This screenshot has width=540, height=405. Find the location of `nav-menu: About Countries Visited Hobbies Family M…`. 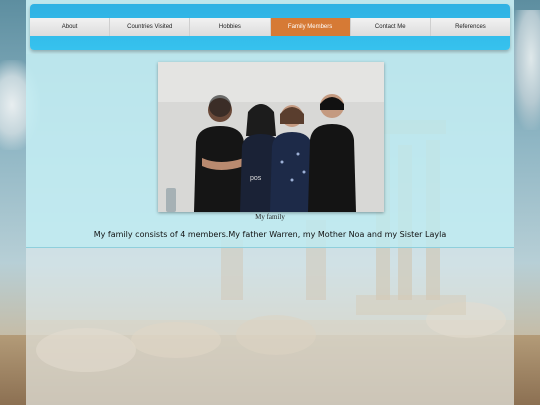

nav-menu: About Countries Visited Hobbies Family M… is located at coordinates (270, 27).